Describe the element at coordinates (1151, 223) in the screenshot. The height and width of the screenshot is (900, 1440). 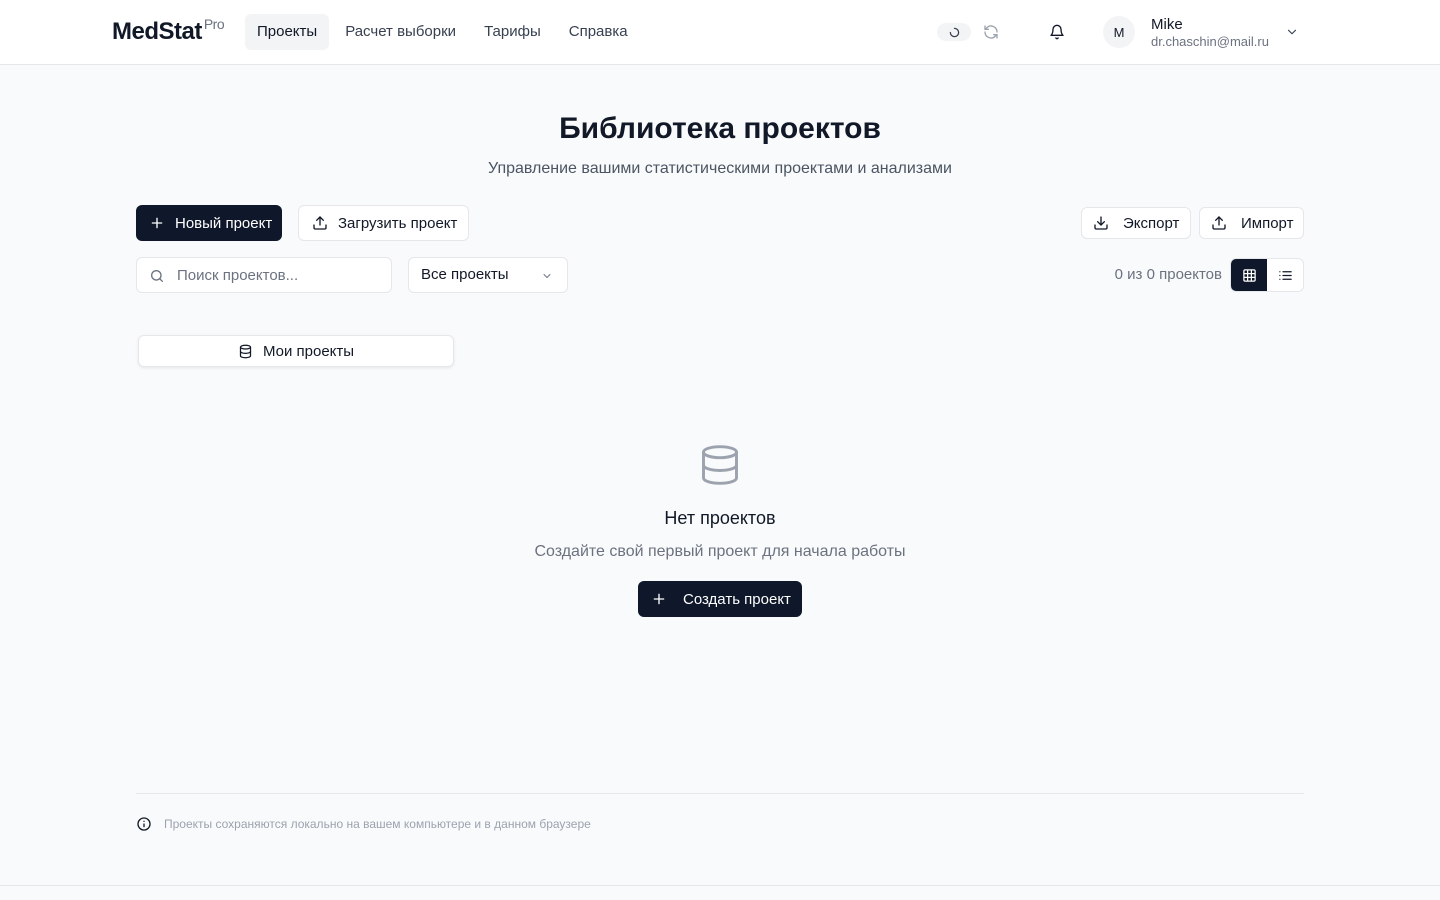
I see `export-label: Экспорт` at that location.